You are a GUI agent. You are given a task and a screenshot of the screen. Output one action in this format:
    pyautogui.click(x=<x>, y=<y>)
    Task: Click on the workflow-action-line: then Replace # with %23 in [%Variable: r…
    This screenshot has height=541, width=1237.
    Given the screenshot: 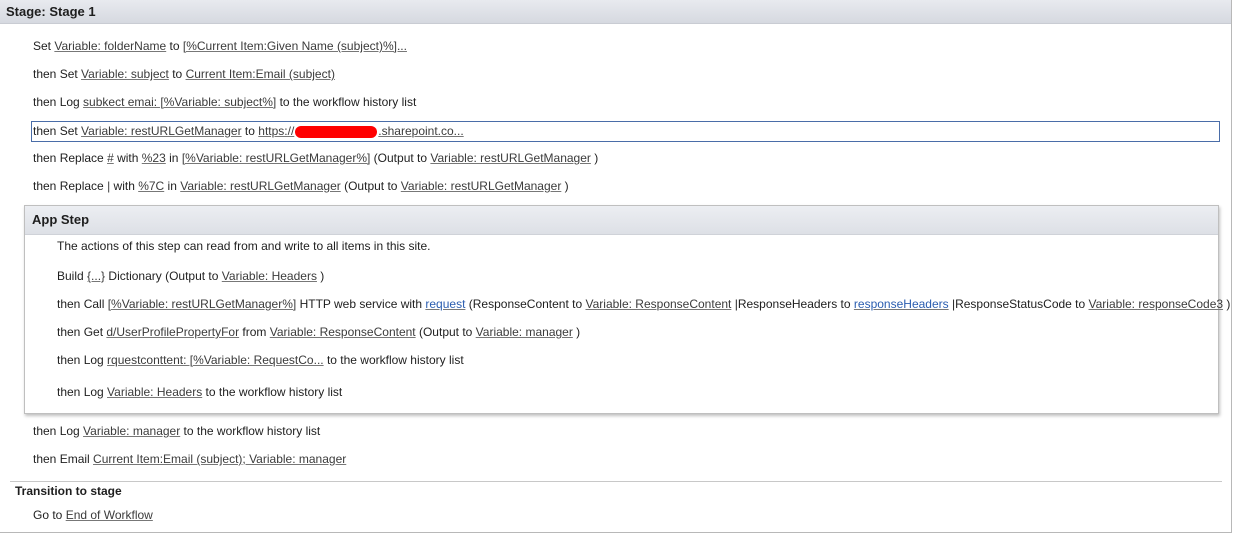 What is the action you would take?
    pyautogui.click(x=315, y=158)
    